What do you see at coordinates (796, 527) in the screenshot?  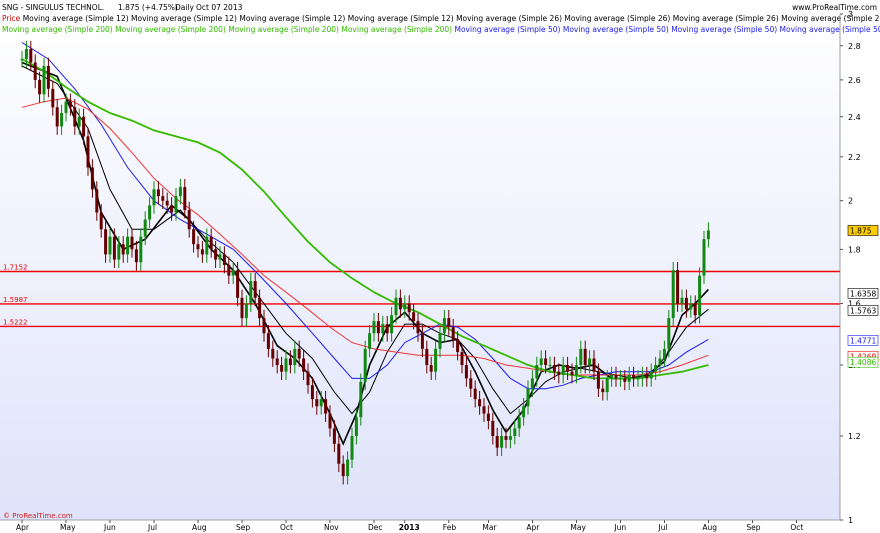 I see `x-tick-label: Oct` at bounding box center [796, 527].